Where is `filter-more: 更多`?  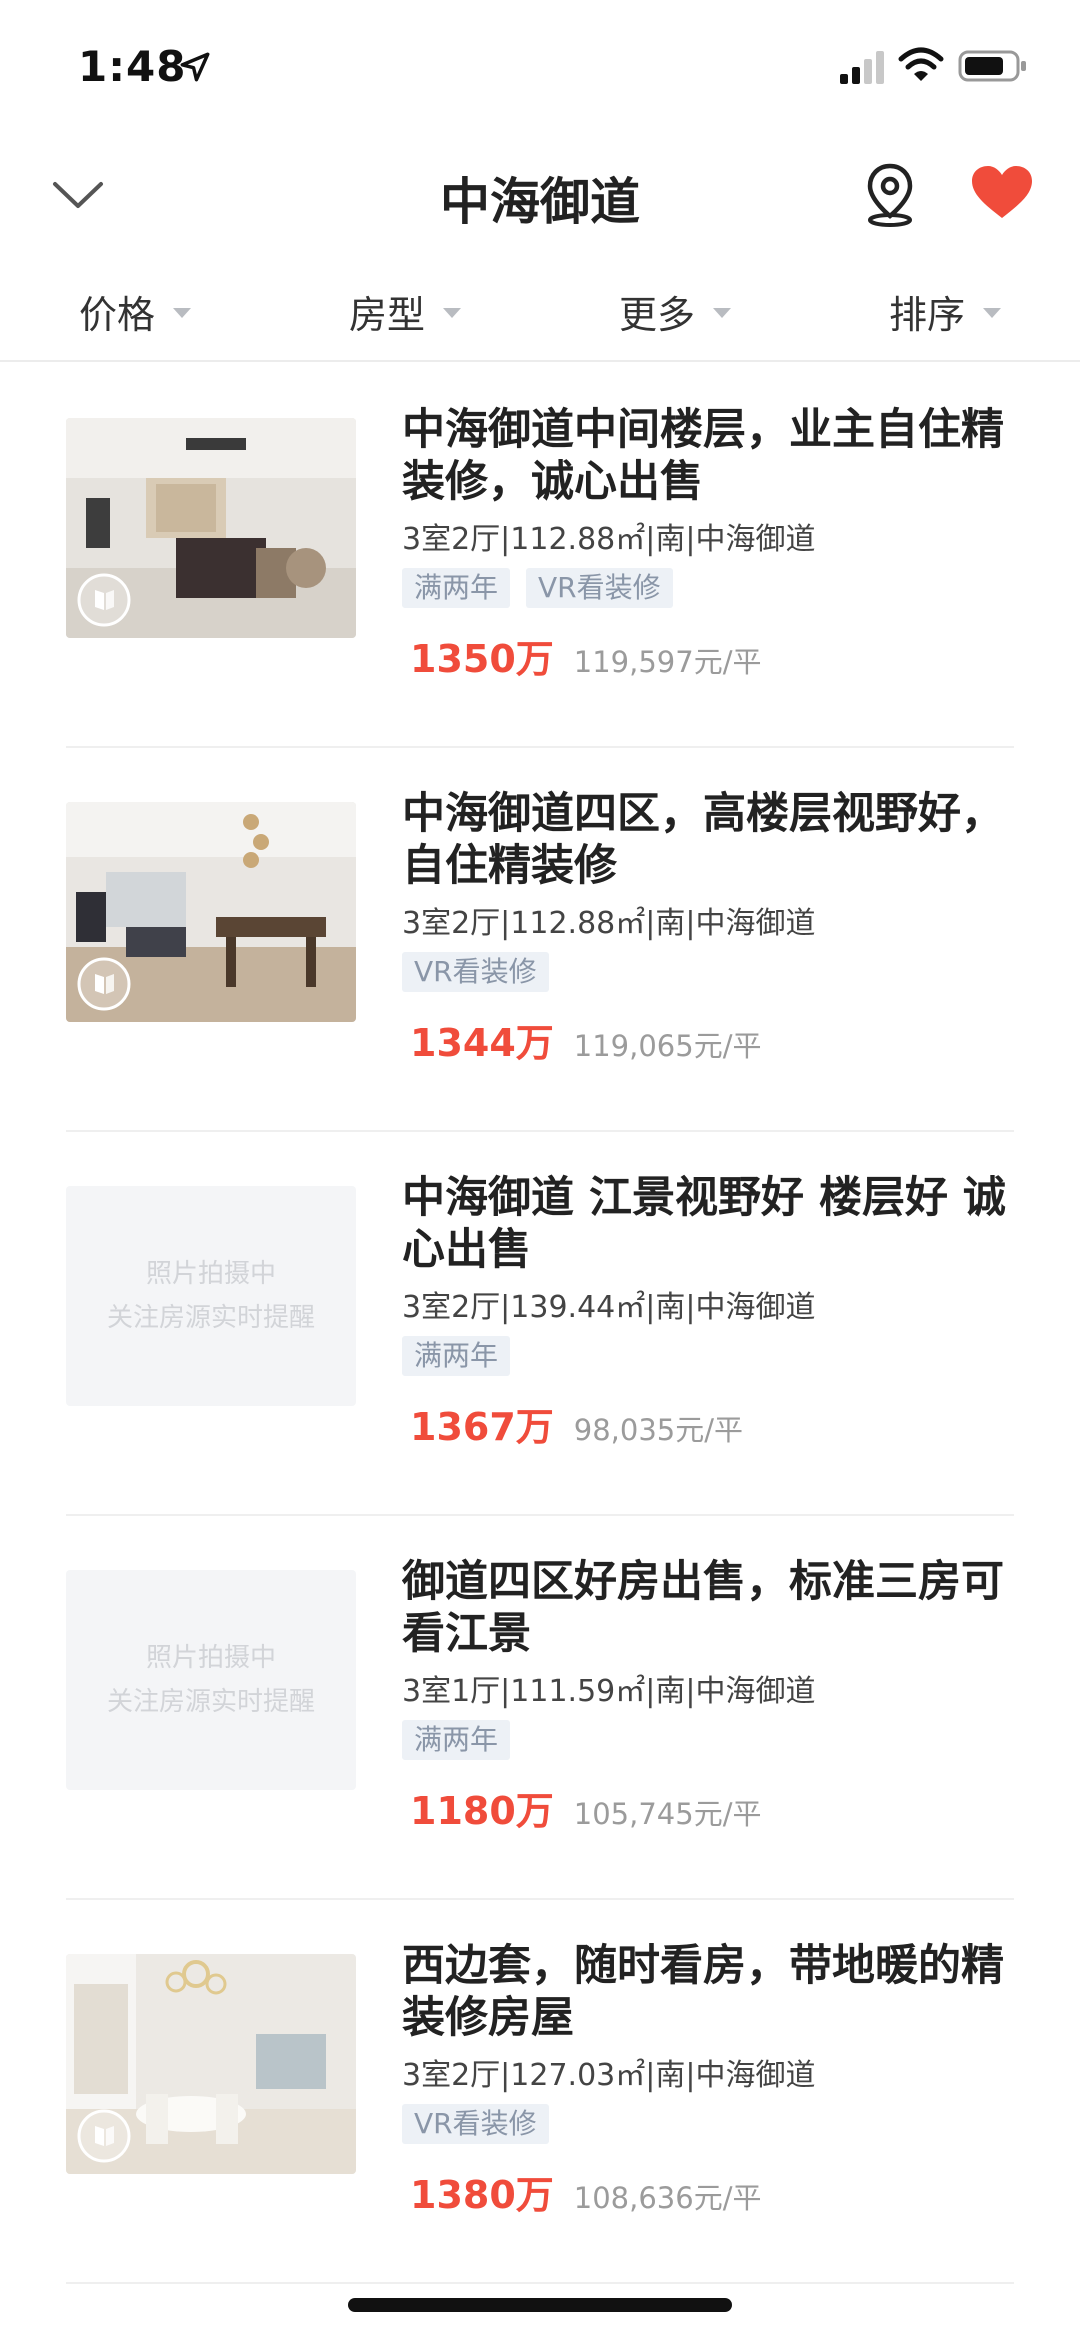 filter-more: 更多 is located at coordinates (675, 311).